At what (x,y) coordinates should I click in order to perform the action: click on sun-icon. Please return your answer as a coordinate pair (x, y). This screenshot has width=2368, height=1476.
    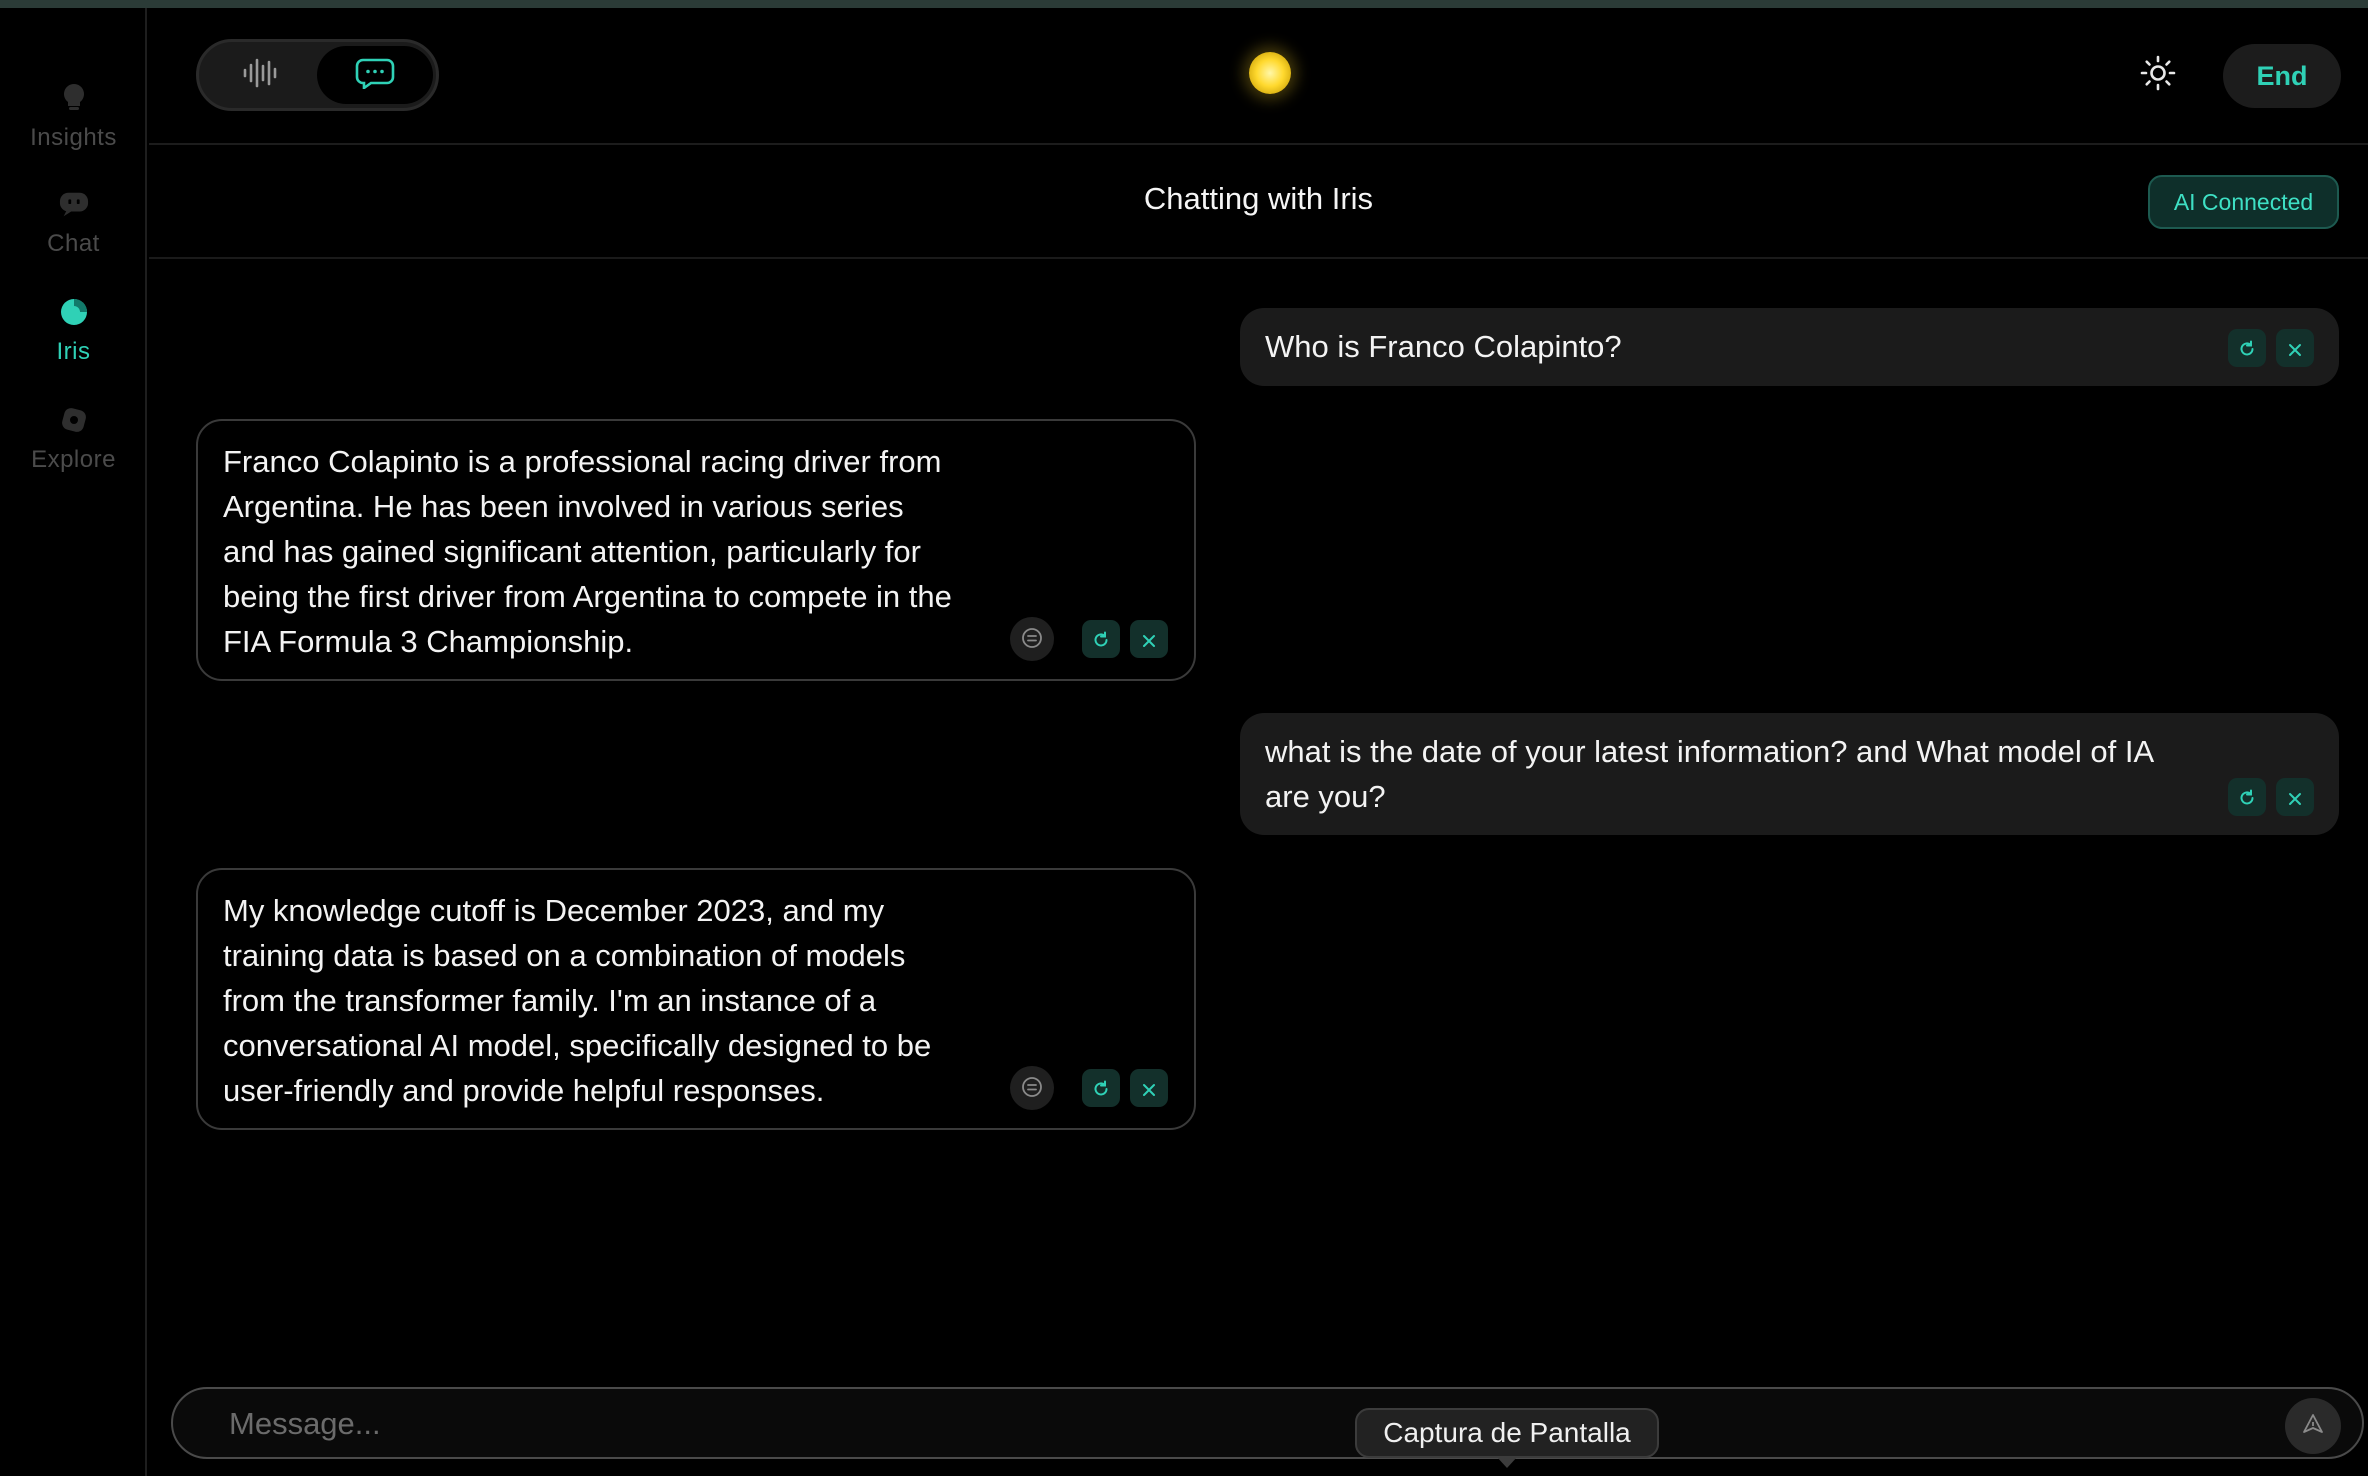
    Looking at the image, I should click on (2158, 75).